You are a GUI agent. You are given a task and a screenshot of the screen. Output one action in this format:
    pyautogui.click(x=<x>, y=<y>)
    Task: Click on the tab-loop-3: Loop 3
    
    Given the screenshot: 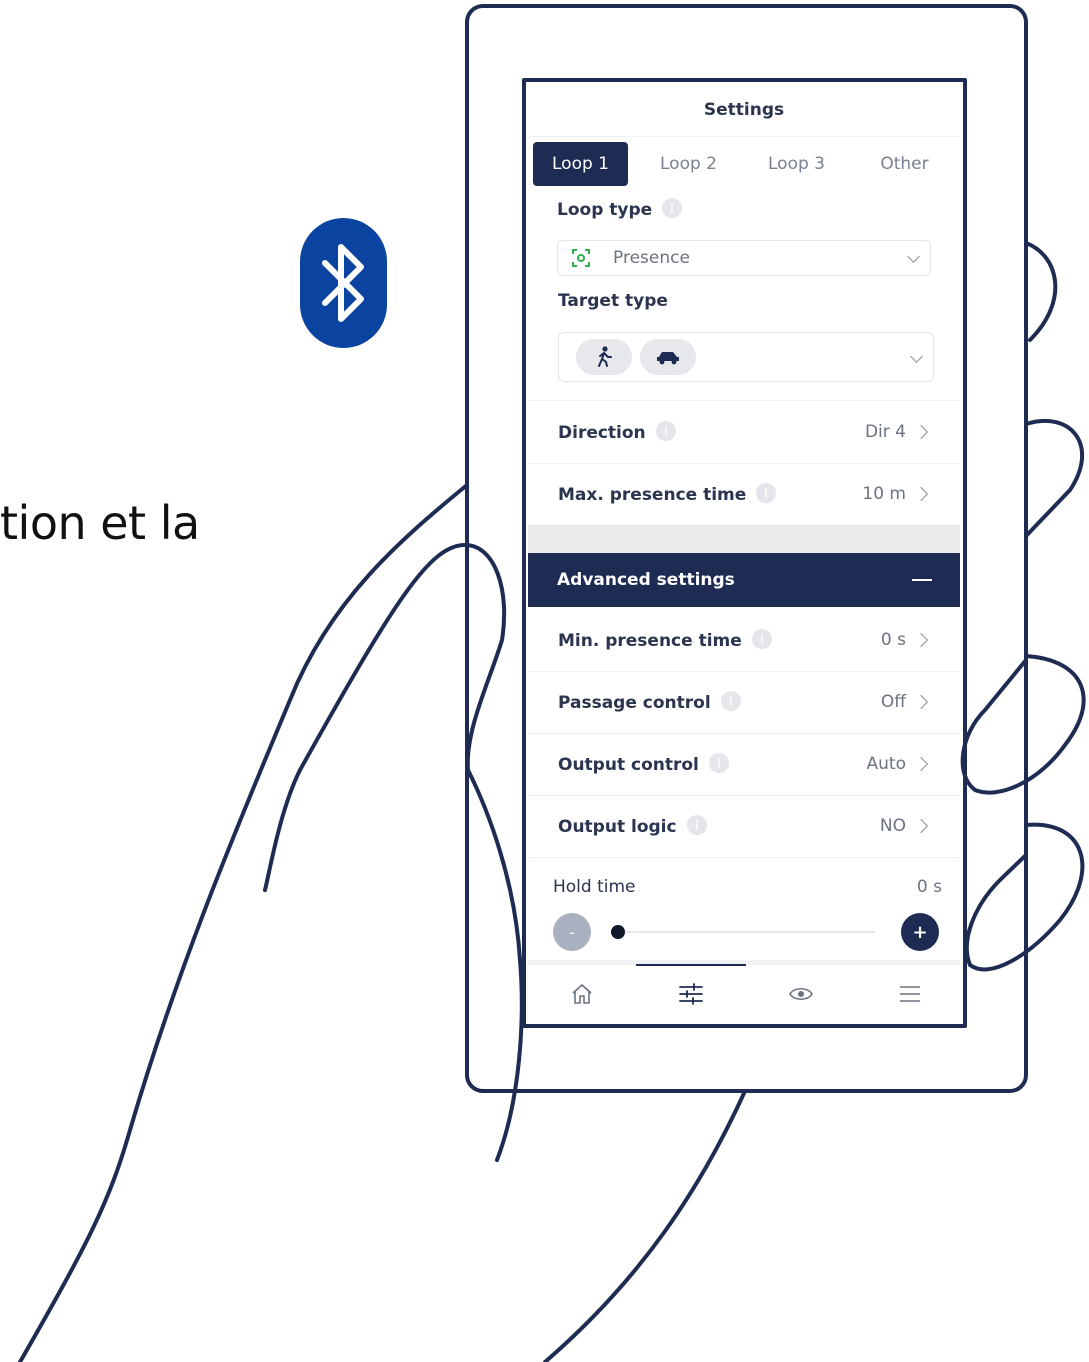 What is the action you would take?
    pyautogui.click(x=796, y=164)
    